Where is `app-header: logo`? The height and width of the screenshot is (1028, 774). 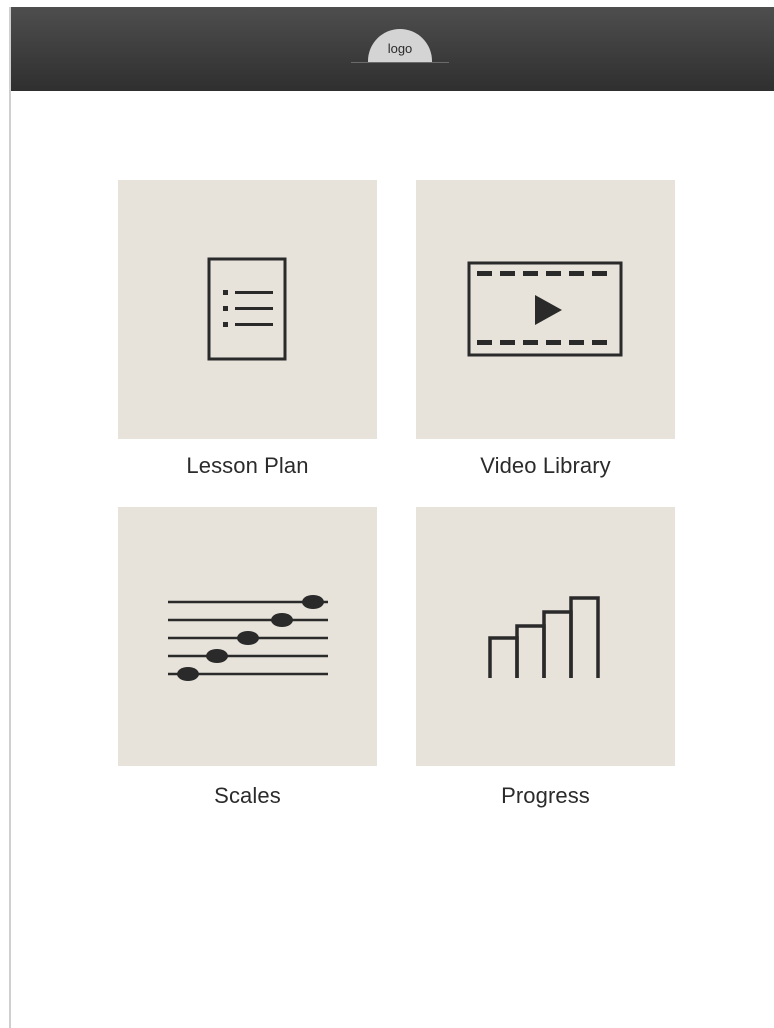
app-header: logo is located at coordinates (392, 49).